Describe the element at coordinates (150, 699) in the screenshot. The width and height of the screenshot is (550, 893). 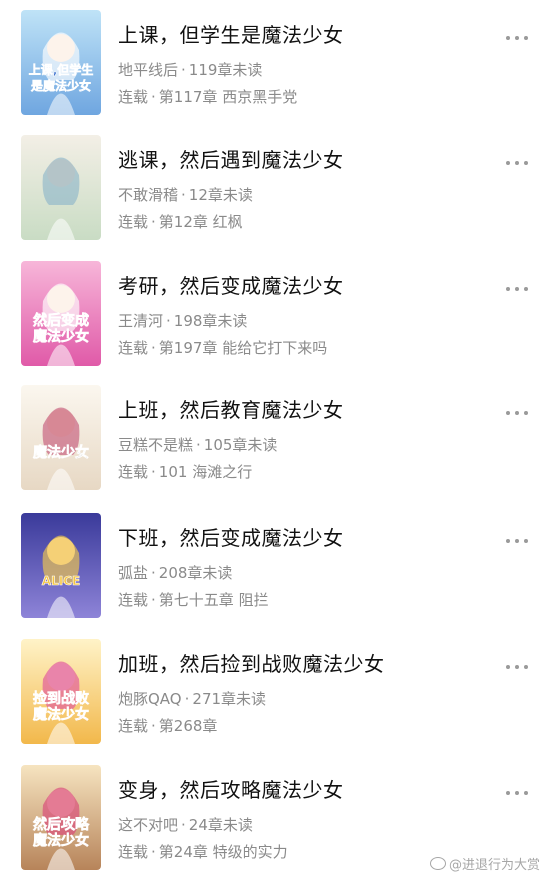
I see `book-author: 炮豚QAQ` at that location.